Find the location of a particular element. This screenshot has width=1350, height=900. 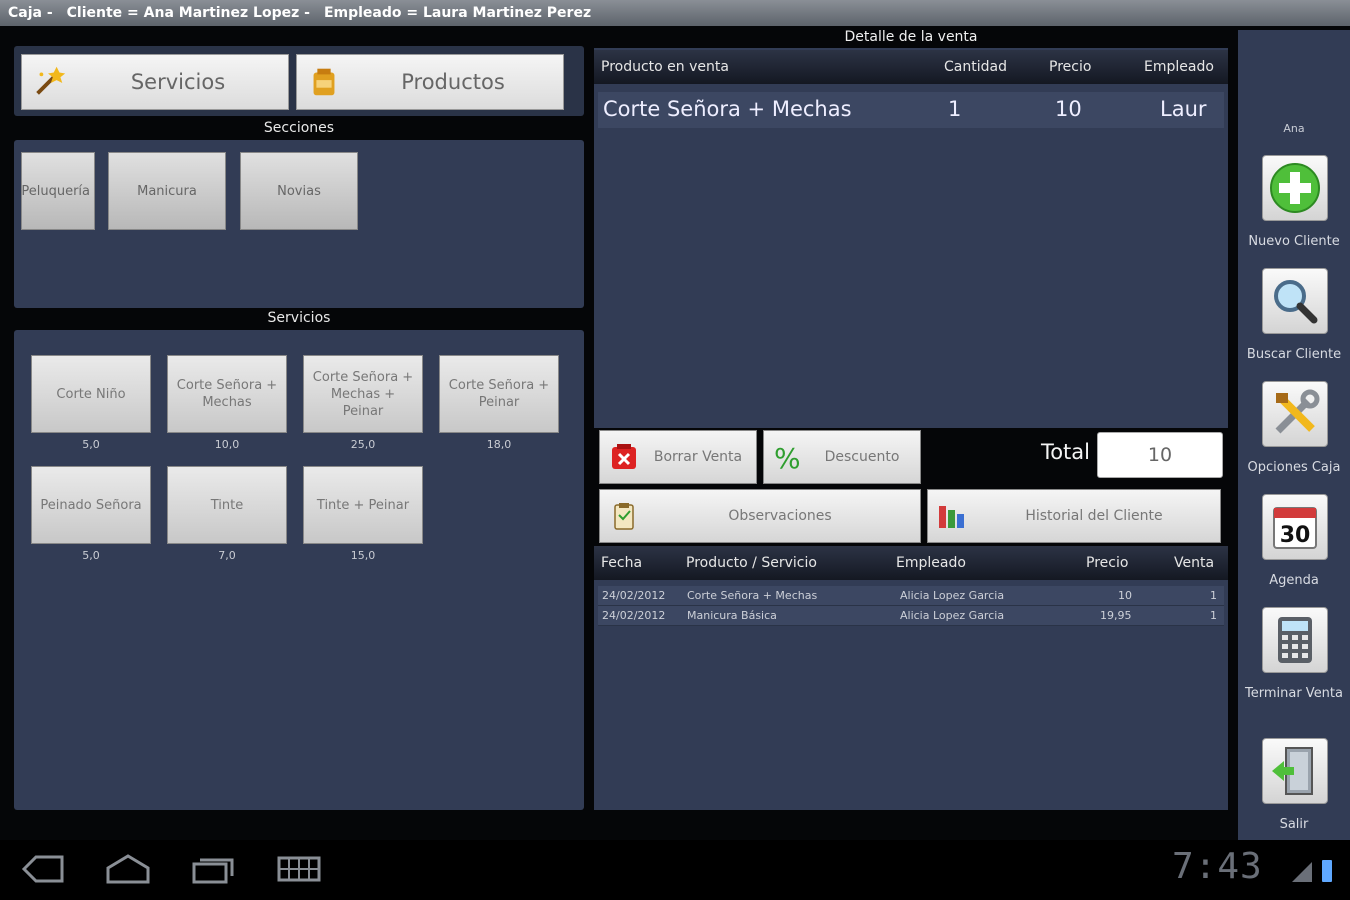

section-manicura-label: Manicura is located at coordinates (167, 191).